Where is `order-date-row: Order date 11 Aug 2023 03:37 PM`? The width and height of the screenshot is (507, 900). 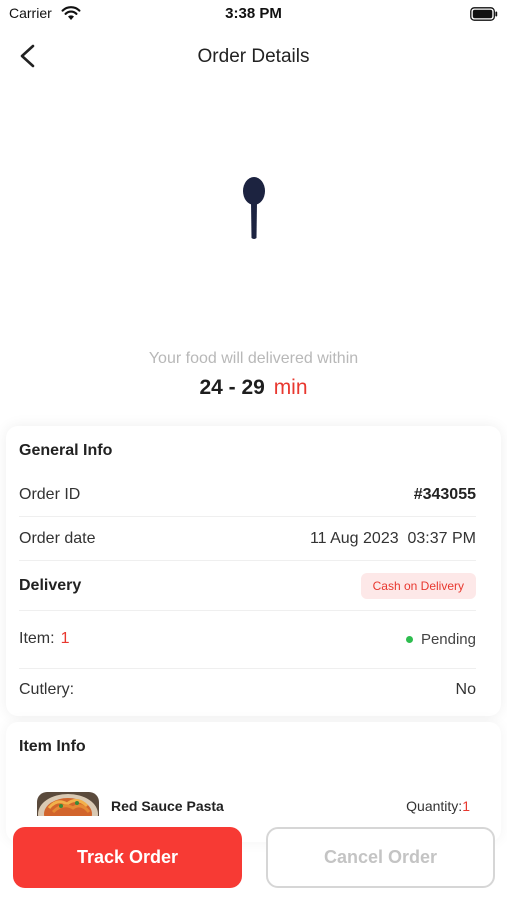 order-date-row: Order date 11 Aug 2023 03:37 PM is located at coordinates (247, 539).